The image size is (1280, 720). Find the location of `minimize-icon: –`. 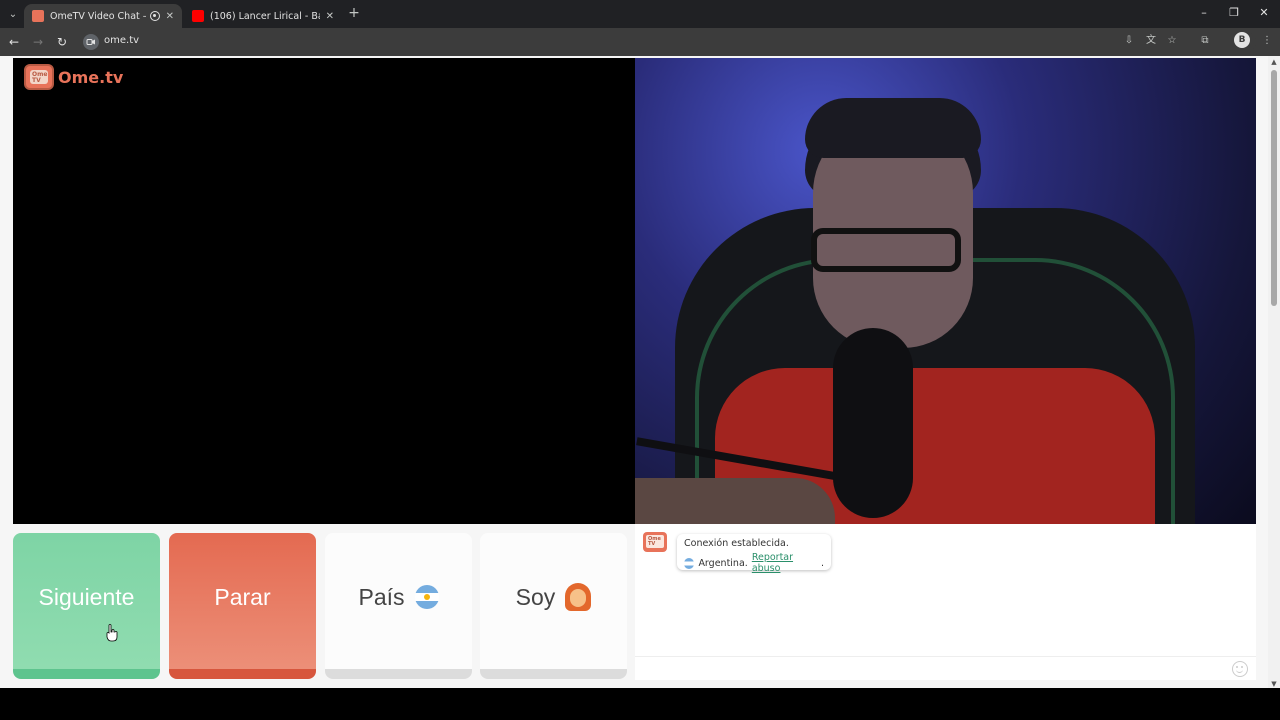

minimize-icon: – is located at coordinates (1204, 12).